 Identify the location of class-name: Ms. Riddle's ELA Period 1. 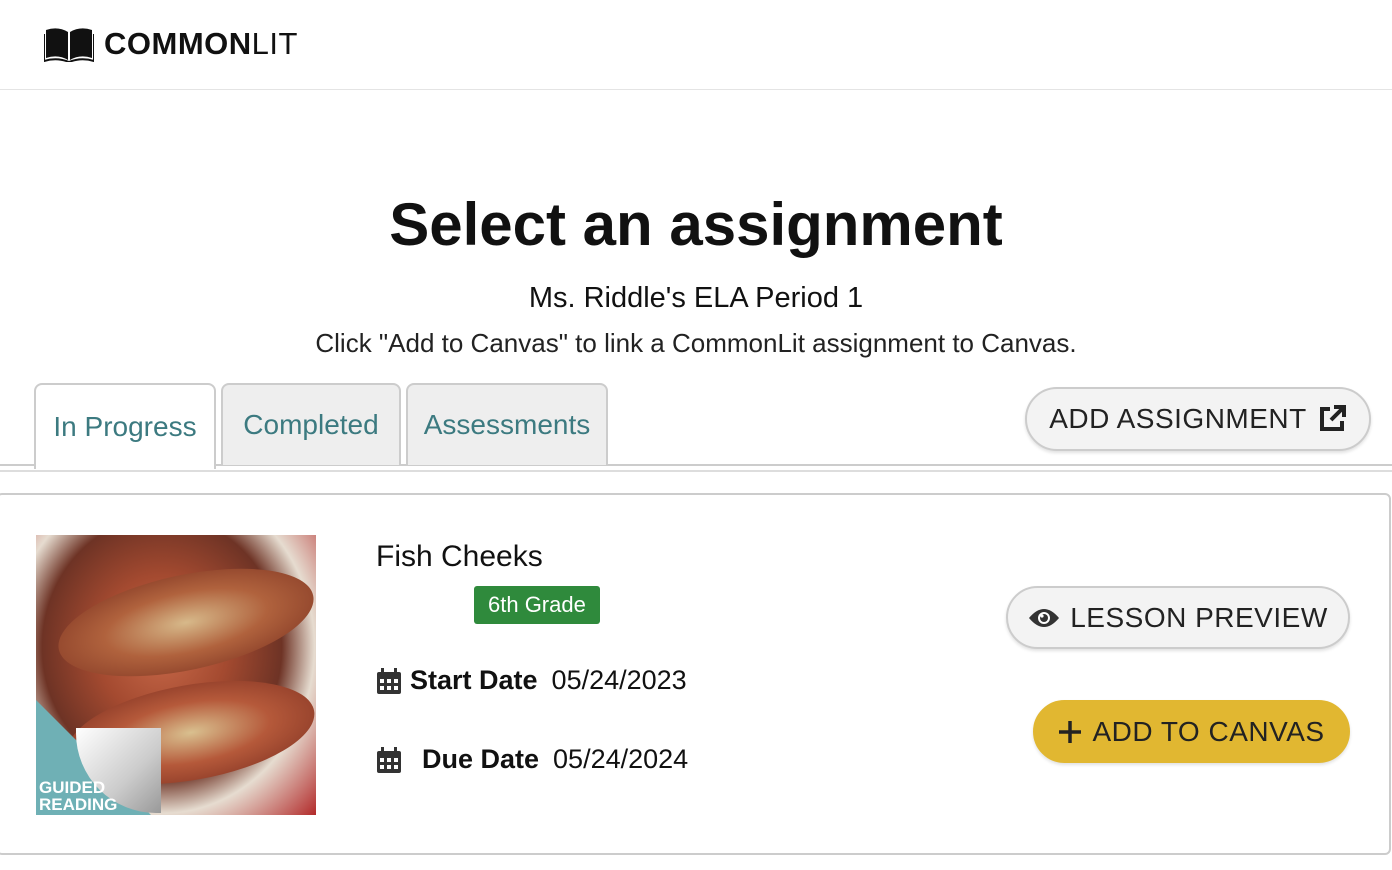
(696, 298).